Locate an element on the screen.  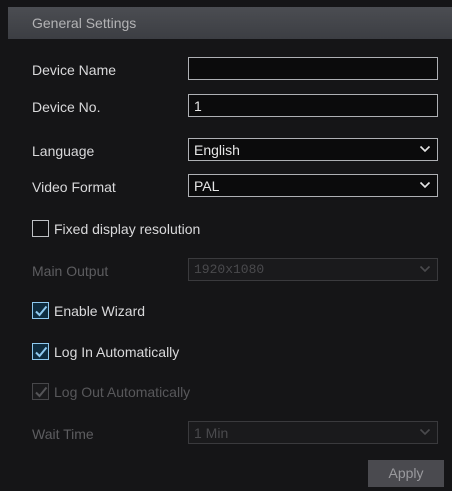
video-format-value: PAL is located at coordinates (207, 186).